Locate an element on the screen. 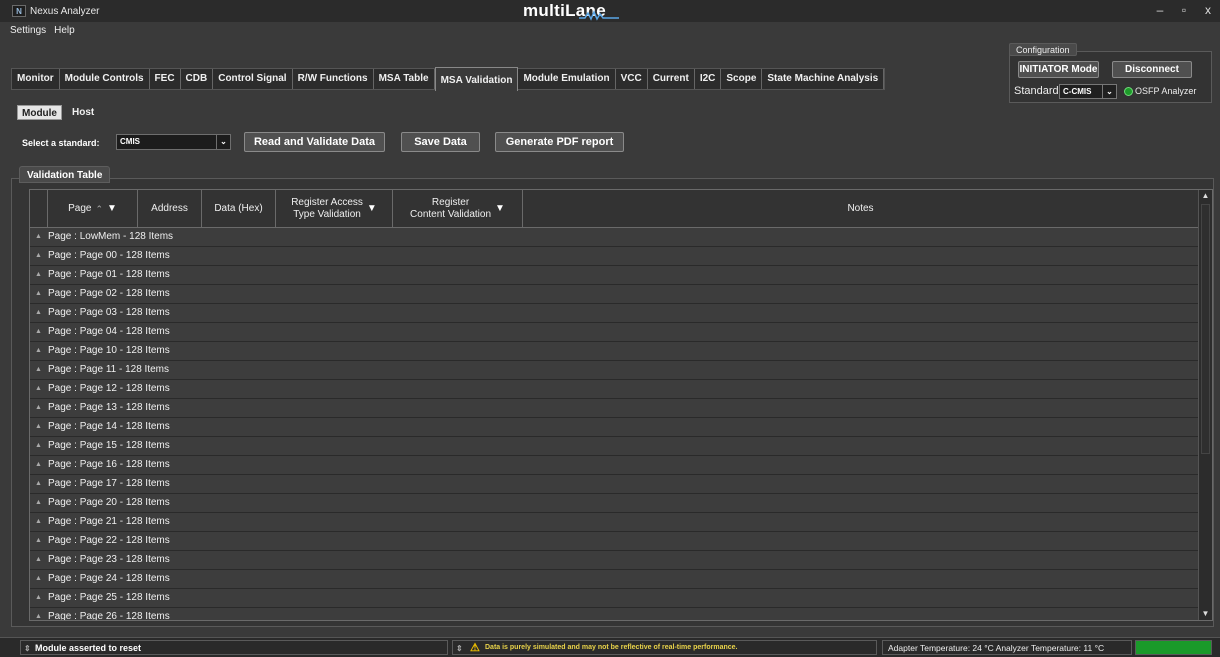 Image resolution: width=1220 pixels, height=657 pixels. group-row: ▲ Page : Page 23 - 128 Items is located at coordinates (614, 560).